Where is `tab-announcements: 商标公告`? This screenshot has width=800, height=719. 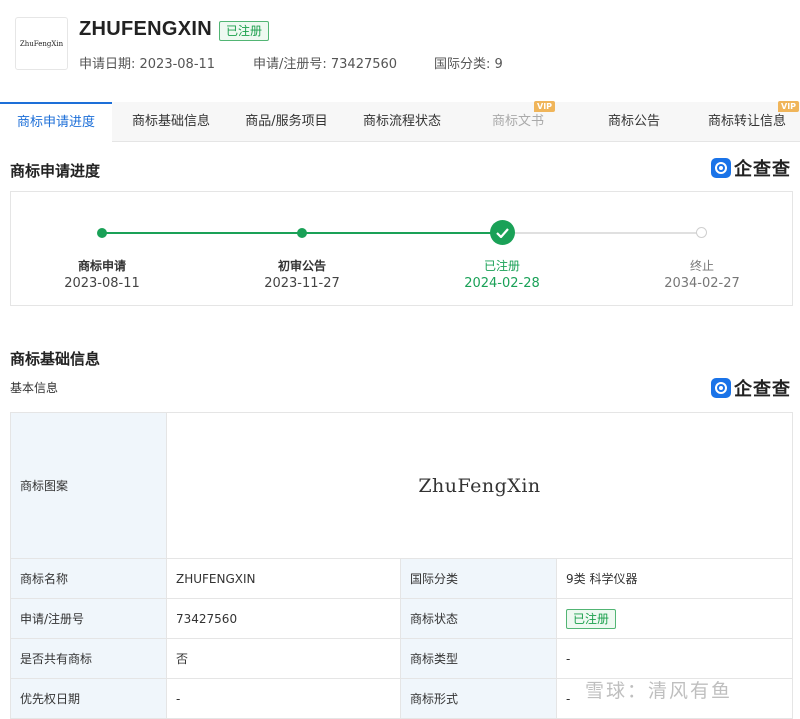 tab-announcements: 商标公告 is located at coordinates (634, 122).